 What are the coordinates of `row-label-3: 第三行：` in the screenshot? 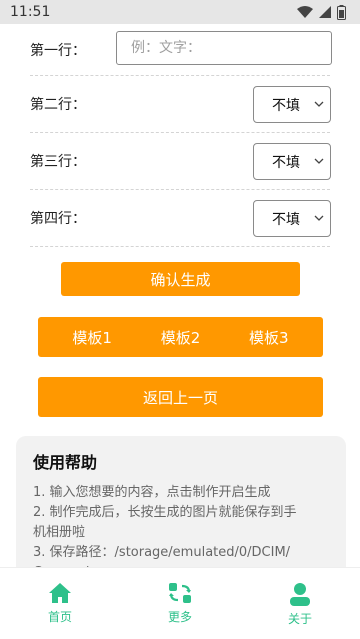 It's located at (58, 162).